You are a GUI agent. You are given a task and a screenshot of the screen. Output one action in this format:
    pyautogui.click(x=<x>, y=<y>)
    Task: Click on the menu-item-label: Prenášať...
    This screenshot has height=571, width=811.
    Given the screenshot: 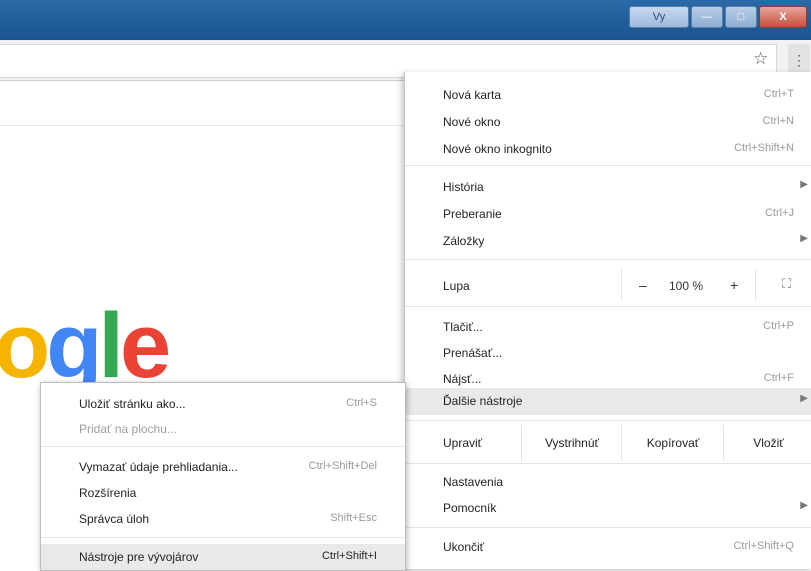 What is the action you would take?
    pyautogui.click(x=473, y=353)
    